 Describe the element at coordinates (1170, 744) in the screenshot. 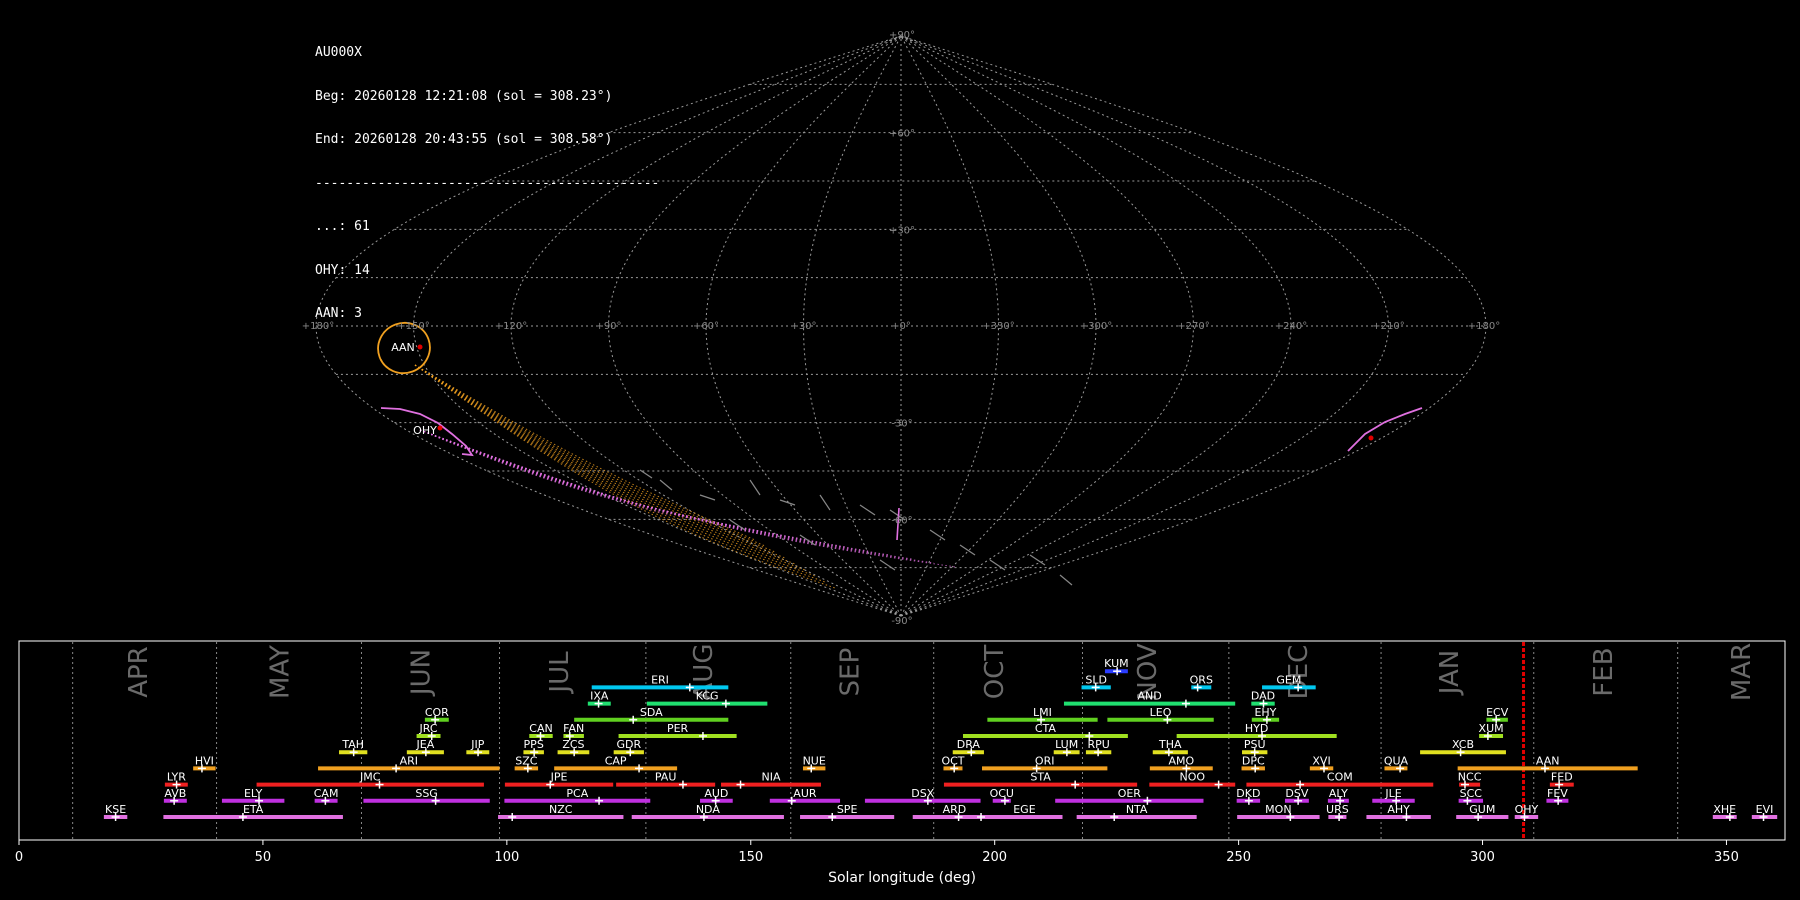

I see `shower-label: THA` at that location.